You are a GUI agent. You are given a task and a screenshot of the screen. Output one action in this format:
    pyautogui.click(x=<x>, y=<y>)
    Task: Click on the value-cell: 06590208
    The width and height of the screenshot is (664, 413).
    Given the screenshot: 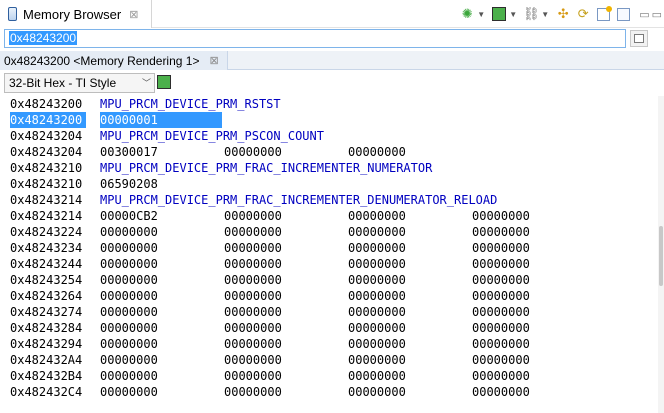 What is the action you would take?
    pyautogui.click(x=129, y=184)
    